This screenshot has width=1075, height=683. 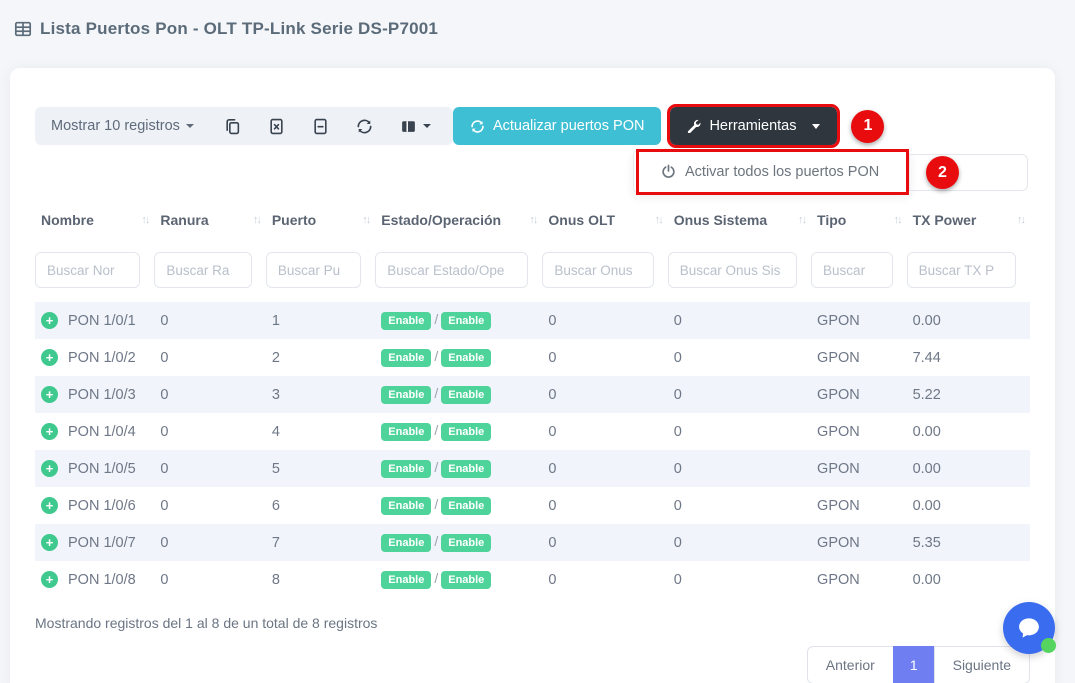 What do you see at coordinates (232, 126) in the screenshot?
I see `copy-icon` at bounding box center [232, 126].